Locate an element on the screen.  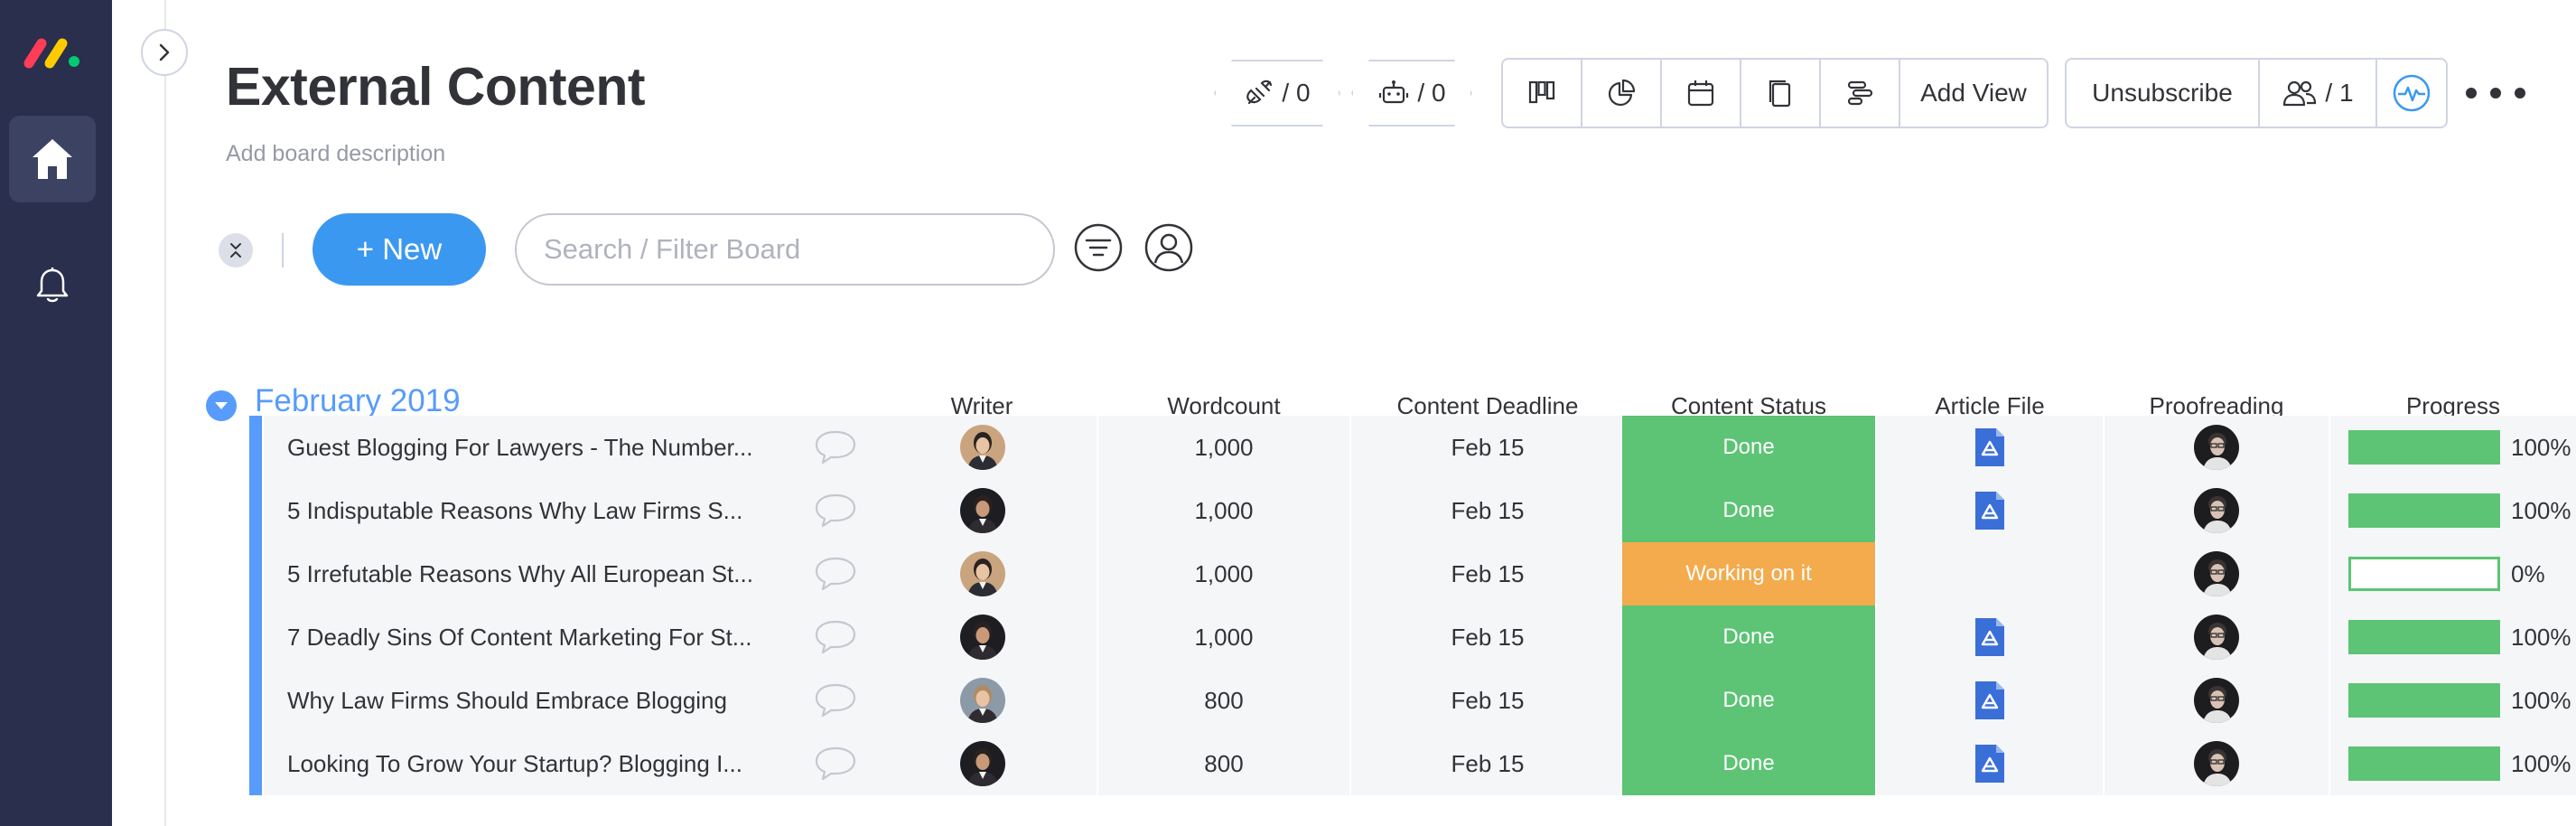
board-title: External Content is located at coordinates (436, 86).